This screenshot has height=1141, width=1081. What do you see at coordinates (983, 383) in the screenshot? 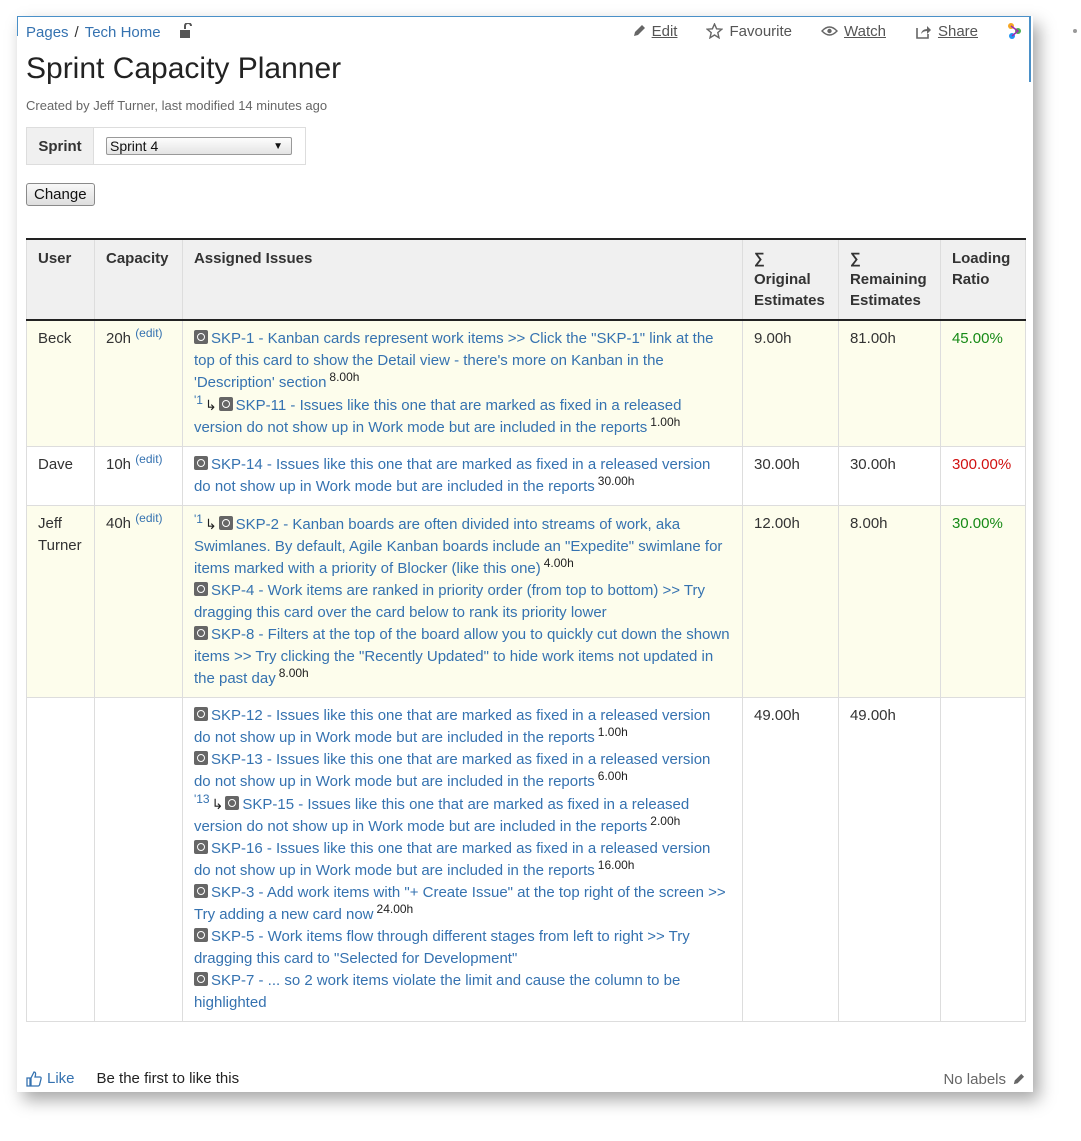
I see `loading-ratio-cell: 45.00%` at bounding box center [983, 383].